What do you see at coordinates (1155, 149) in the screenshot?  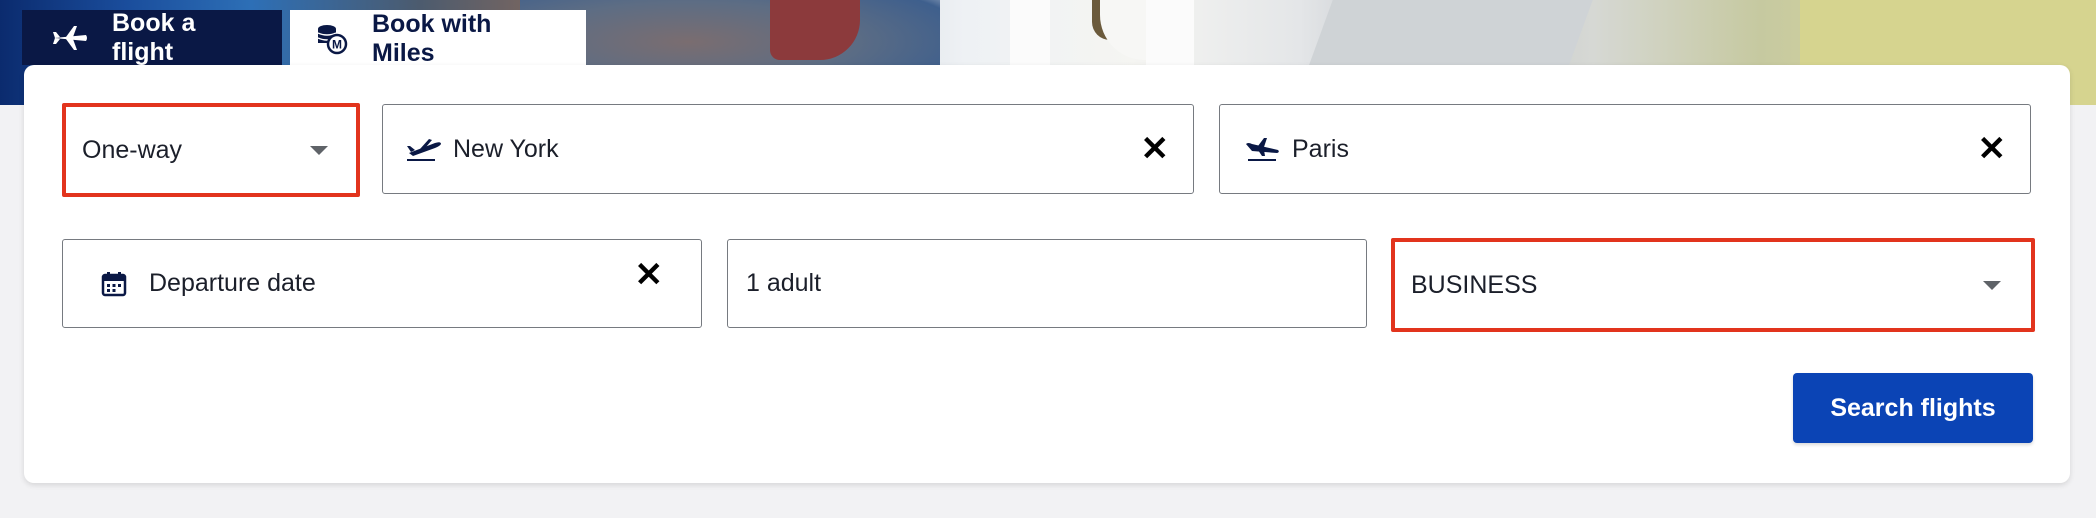 I see `clear-origin-icon: ✕` at bounding box center [1155, 149].